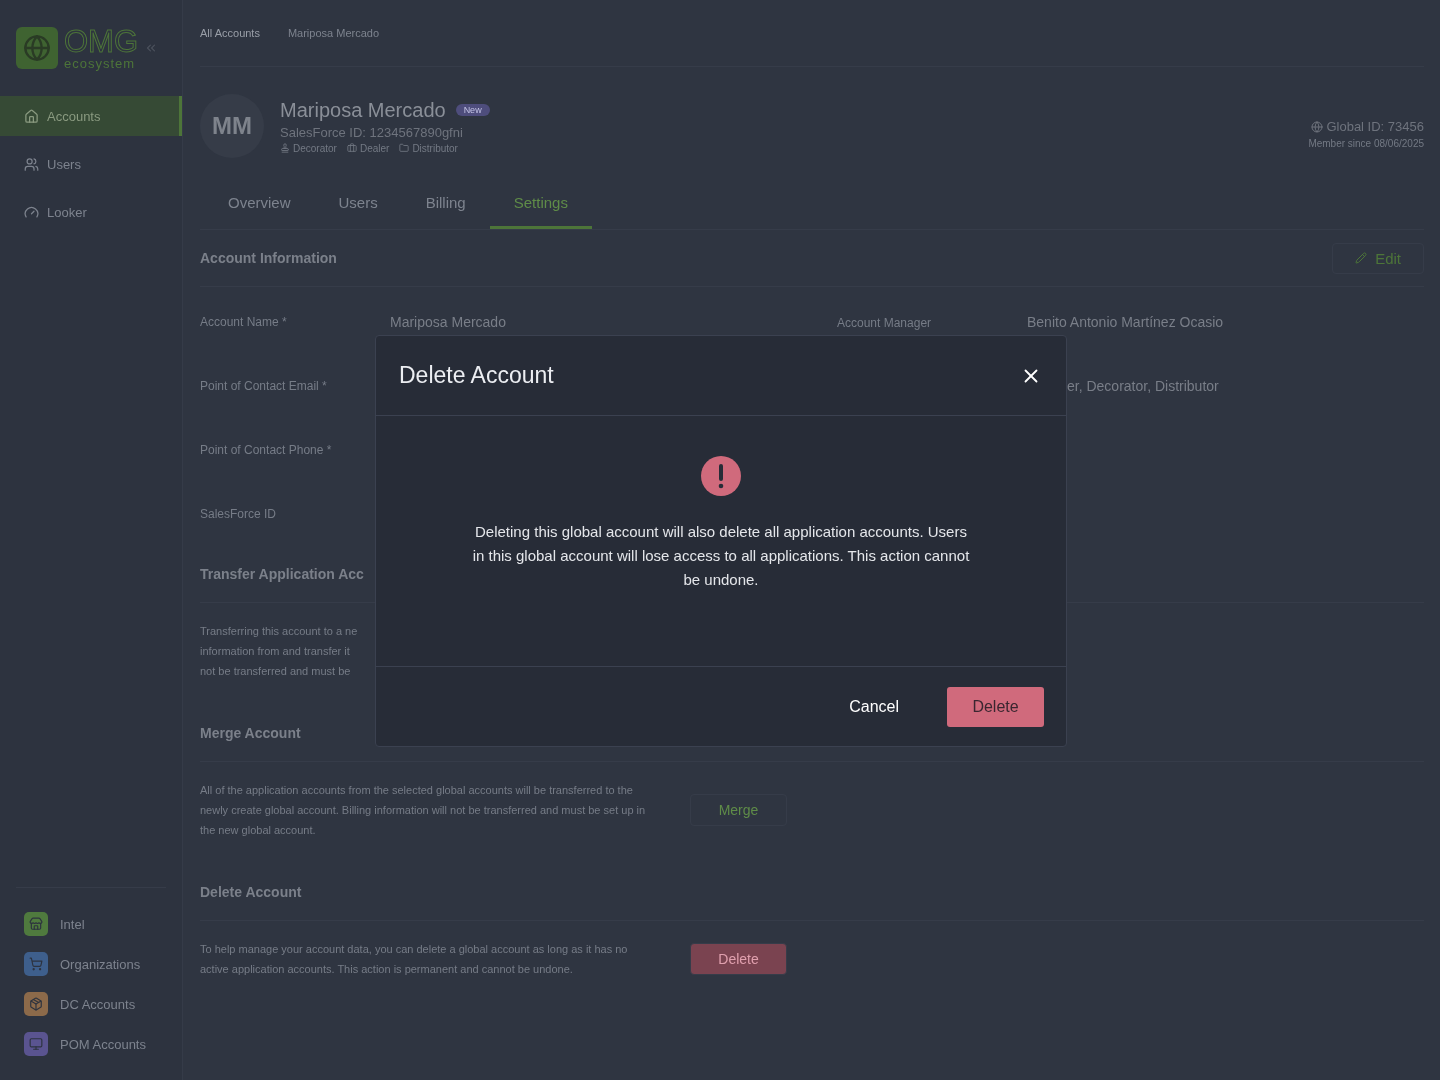  Describe the element at coordinates (1361, 258) in the screenshot. I see `pencil-icon` at that location.